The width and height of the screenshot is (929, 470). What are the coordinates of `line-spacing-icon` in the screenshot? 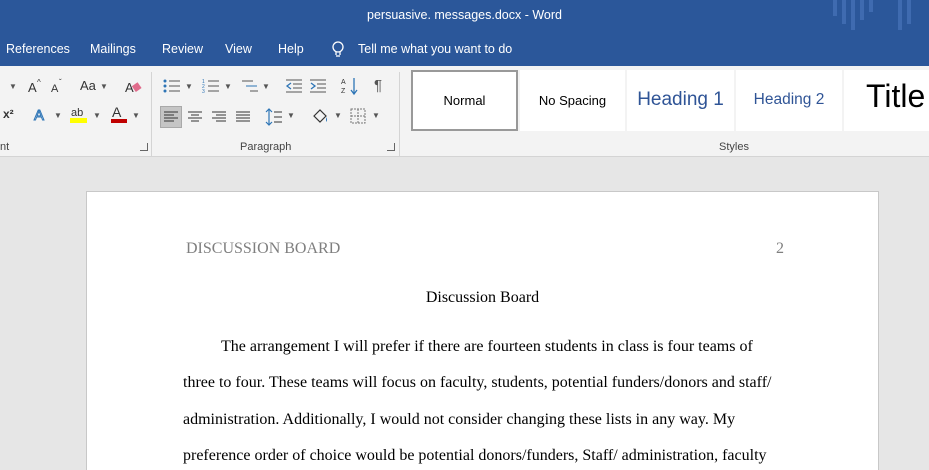 It's located at (274, 117).